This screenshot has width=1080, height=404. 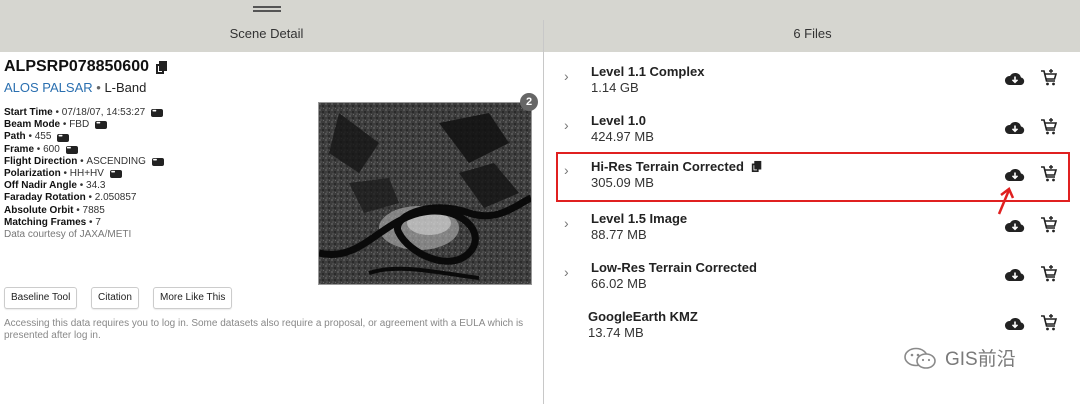 What do you see at coordinates (15, 137) in the screenshot?
I see `meta-label: Path` at bounding box center [15, 137].